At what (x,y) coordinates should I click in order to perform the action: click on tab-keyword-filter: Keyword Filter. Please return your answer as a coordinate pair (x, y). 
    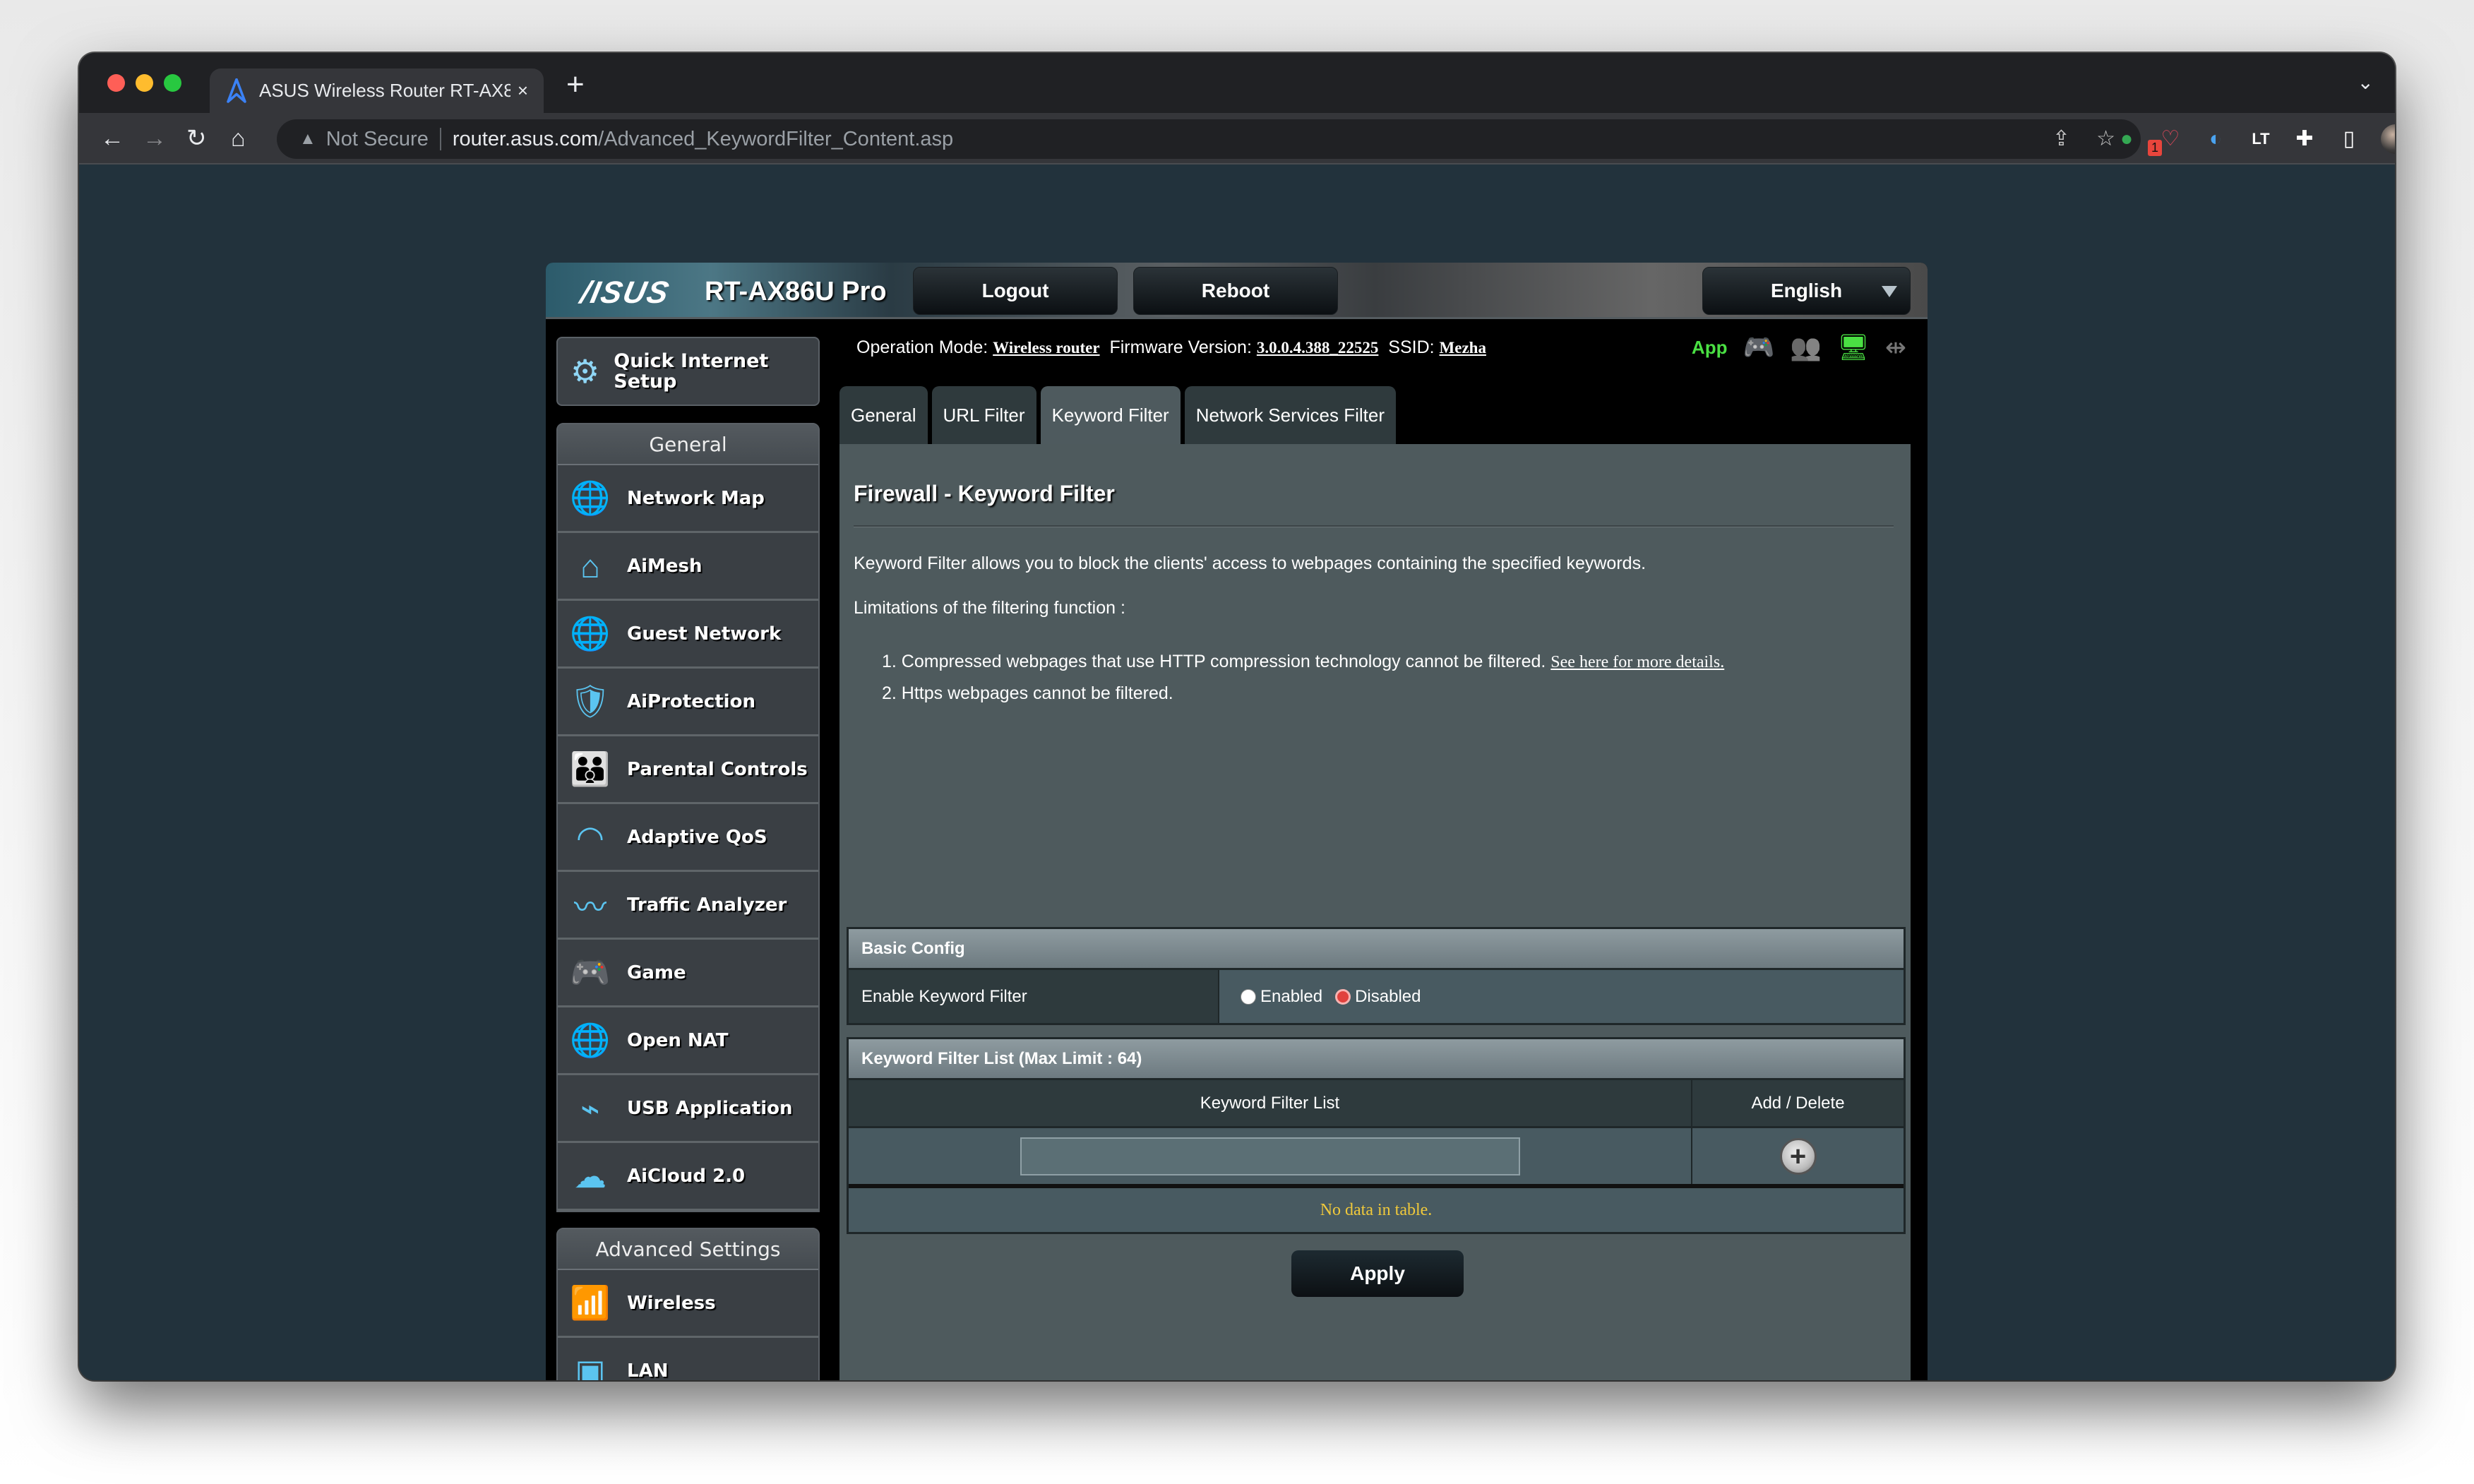
    Looking at the image, I should click on (1110, 415).